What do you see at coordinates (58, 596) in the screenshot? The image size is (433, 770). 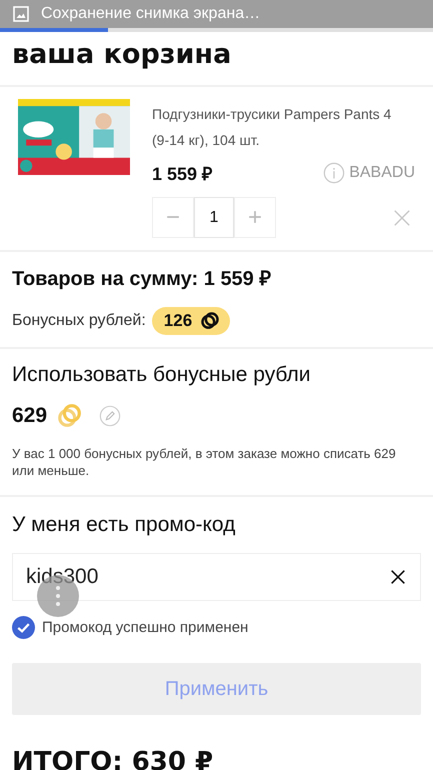 I see `more-icon` at bounding box center [58, 596].